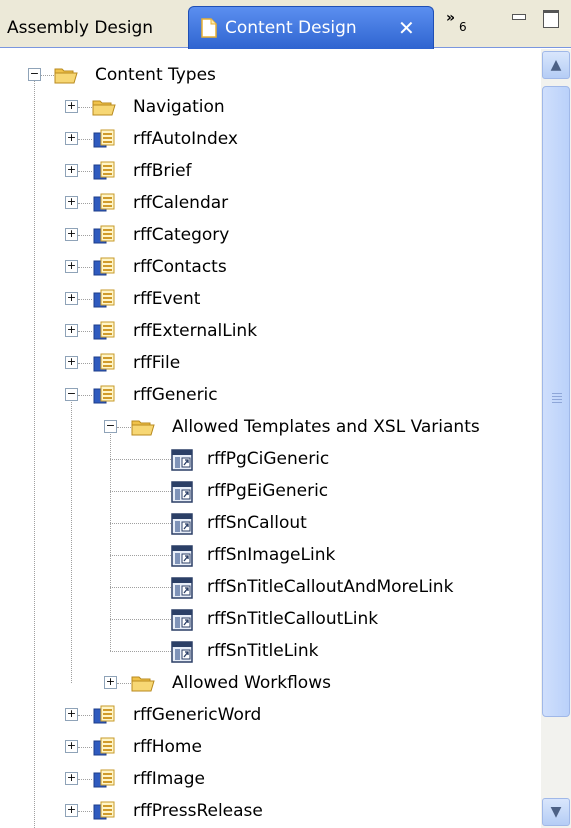 The height and width of the screenshot is (828, 571). What do you see at coordinates (463, 27) in the screenshot?
I see `tab-overflow-count: 6` at bounding box center [463, 27].